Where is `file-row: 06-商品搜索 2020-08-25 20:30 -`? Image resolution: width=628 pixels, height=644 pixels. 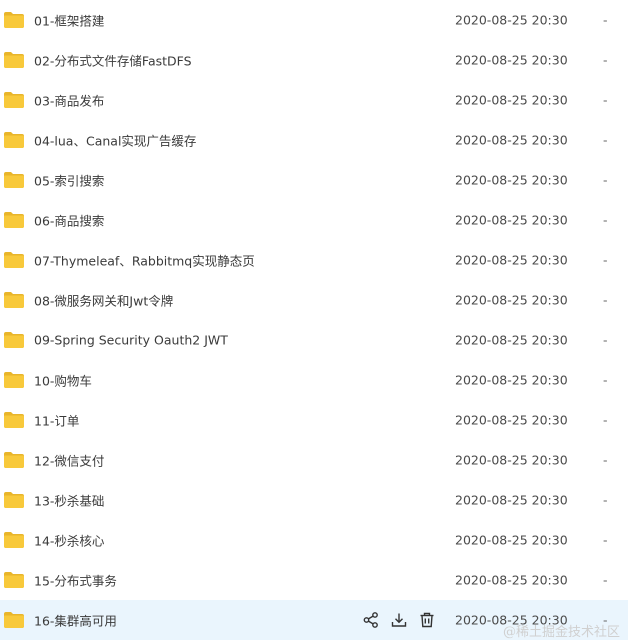
file-row: 06-商品搜索 2020-08-25 20:30 - is located at coordinates (314, 220).